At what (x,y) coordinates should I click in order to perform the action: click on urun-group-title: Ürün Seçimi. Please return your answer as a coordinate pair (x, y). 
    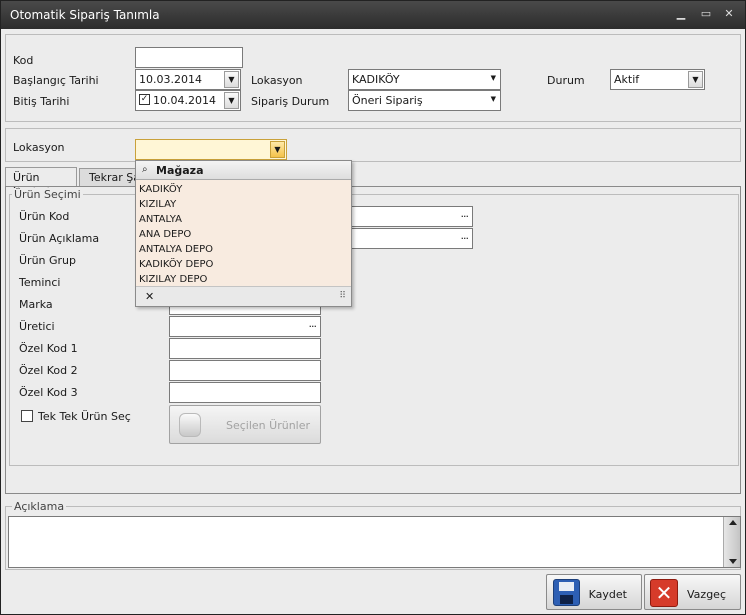
    Looking at the image, I should click on (47, 194).